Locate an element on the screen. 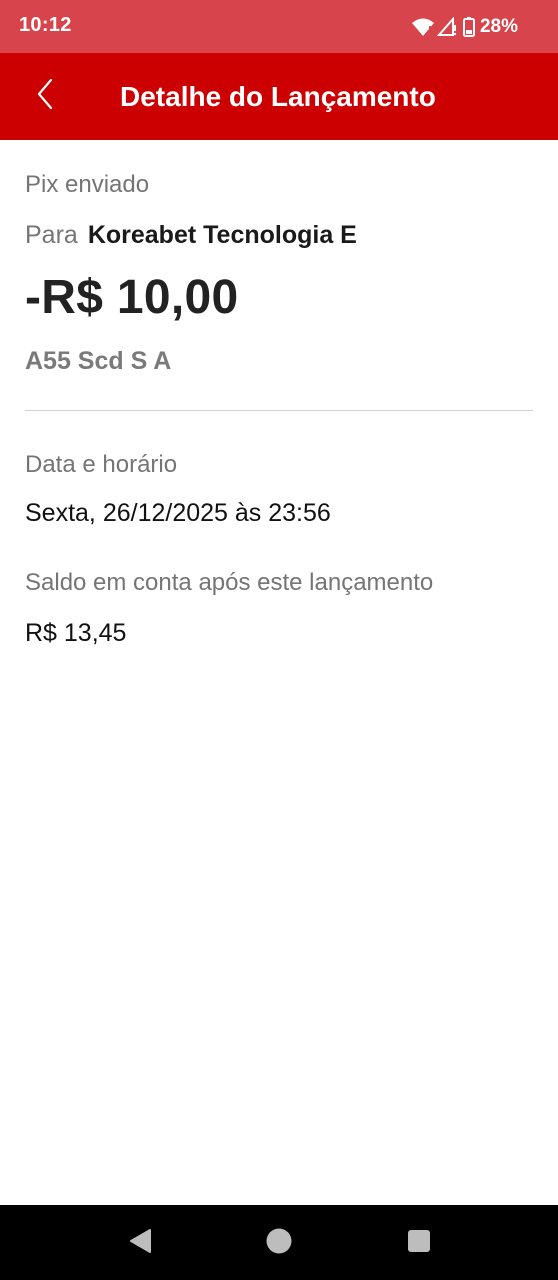  date-value: Sexta, 26/12/2025 às 23:56 is located at coordinates (178, 513).